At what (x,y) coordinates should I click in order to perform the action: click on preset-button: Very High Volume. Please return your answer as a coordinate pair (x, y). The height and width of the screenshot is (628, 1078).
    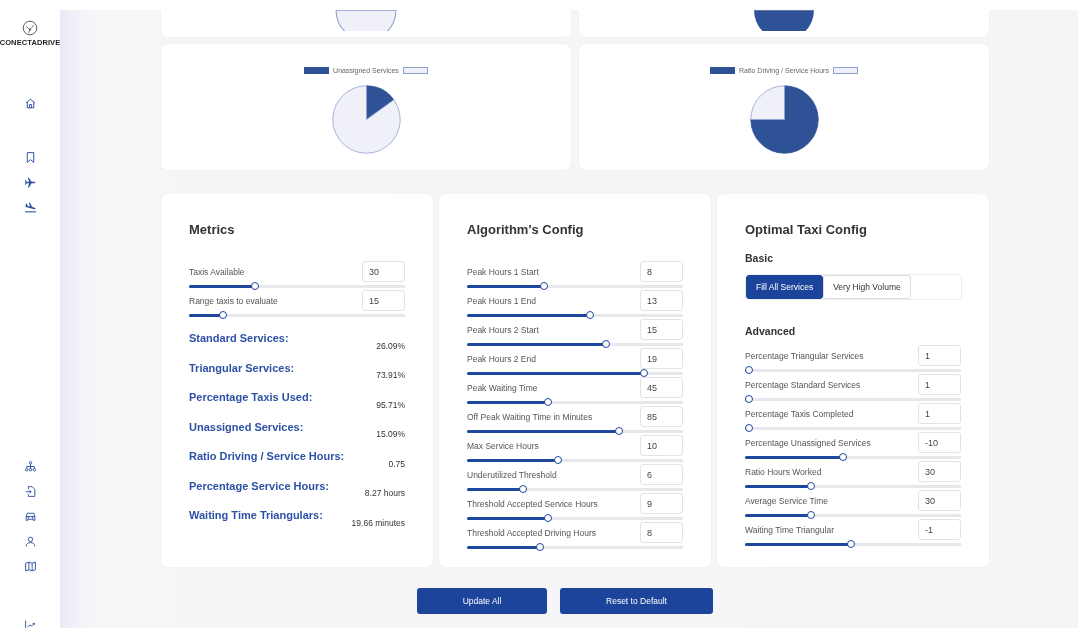
    Looking at the image, I should click on (867, 287).